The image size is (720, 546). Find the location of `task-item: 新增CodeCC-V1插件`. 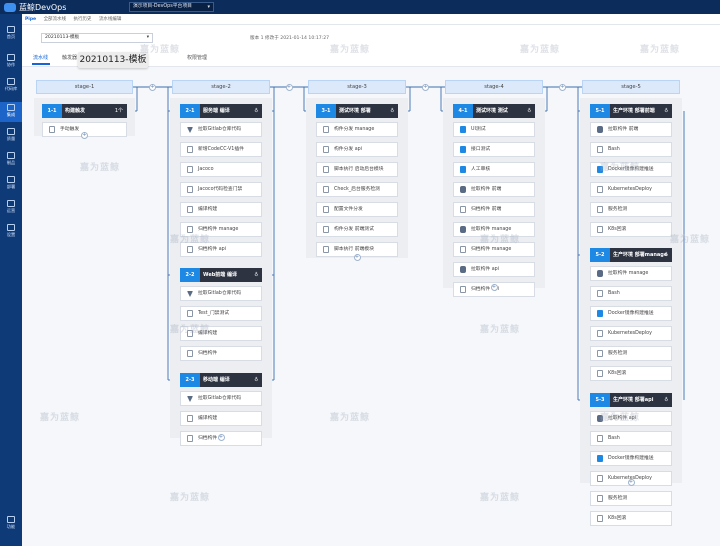

task-item: 新增CodeCC-V1插件 is located at coordinates (221, 149).